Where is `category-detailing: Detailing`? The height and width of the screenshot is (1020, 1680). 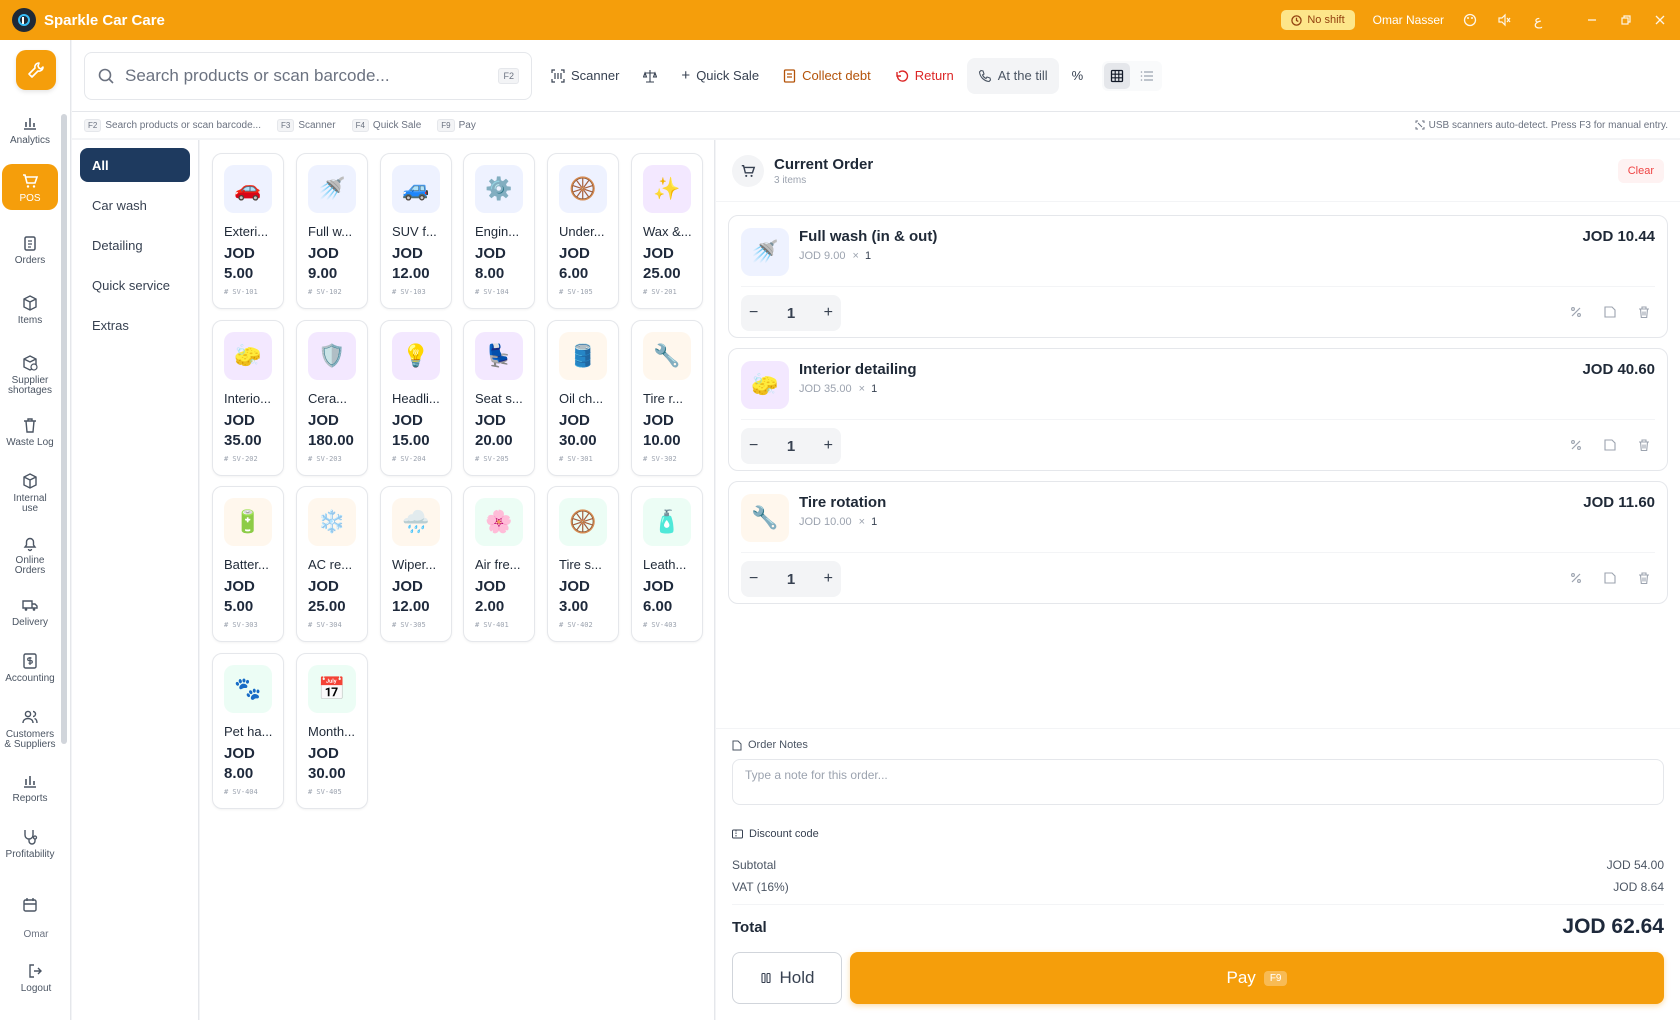 category-detailing: Detailing is located at coordinates (135, 245).